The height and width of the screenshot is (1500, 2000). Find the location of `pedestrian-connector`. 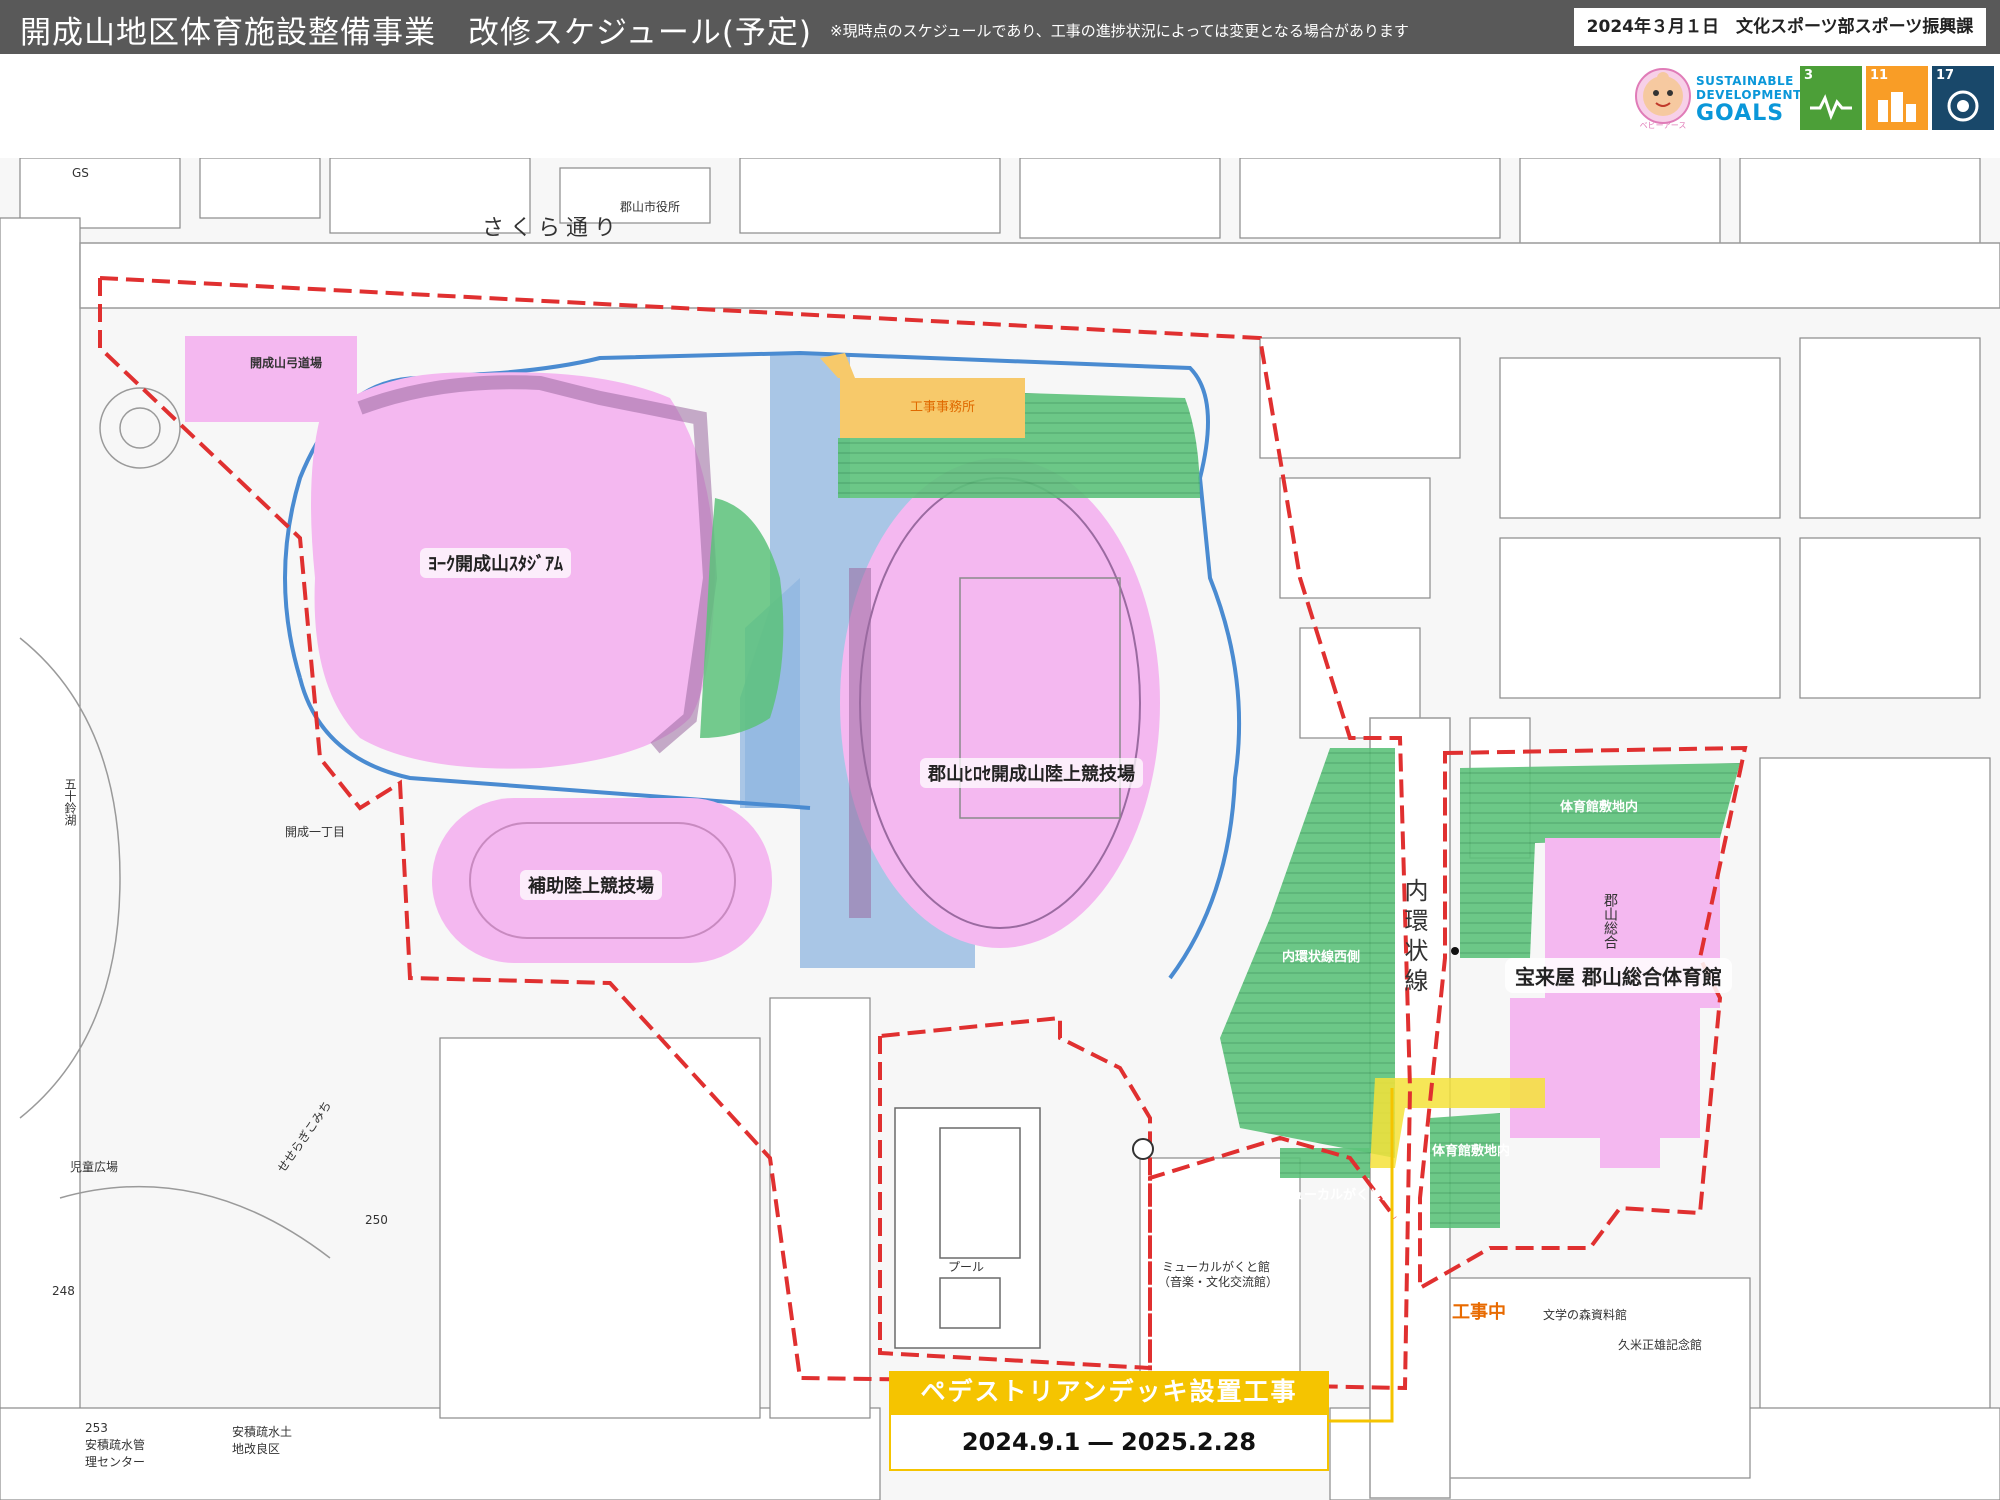

pedestrian-connector is located at coordinates (1361, 1255).